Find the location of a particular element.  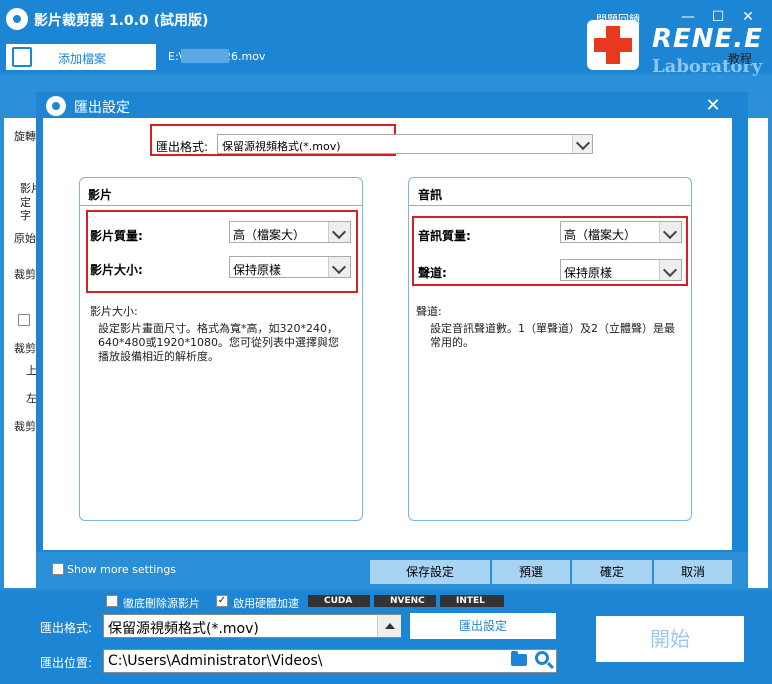

show-more-checkbox is located at coordinates (58, 569).